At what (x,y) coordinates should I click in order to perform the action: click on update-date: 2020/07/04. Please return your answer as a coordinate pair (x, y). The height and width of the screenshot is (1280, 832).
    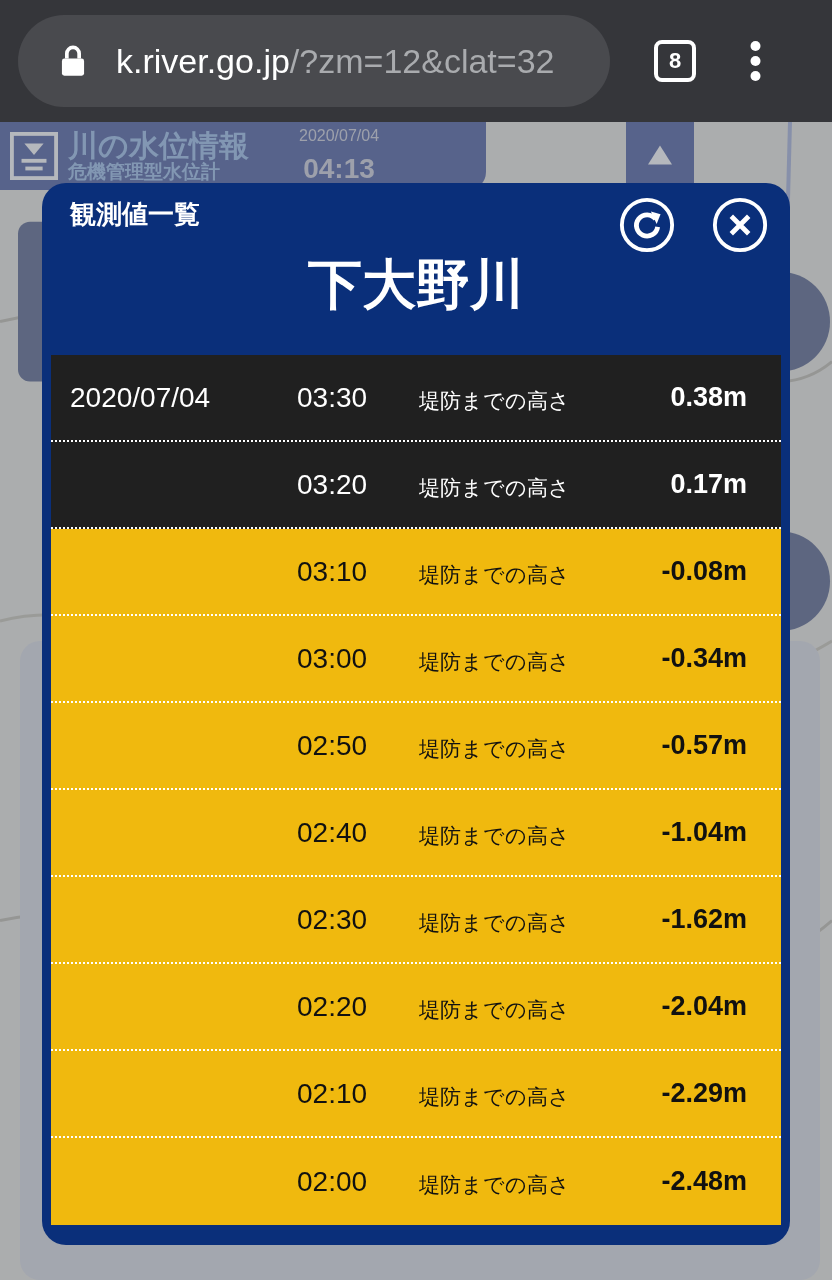
    Looking at the image, I should click on (339, 136).